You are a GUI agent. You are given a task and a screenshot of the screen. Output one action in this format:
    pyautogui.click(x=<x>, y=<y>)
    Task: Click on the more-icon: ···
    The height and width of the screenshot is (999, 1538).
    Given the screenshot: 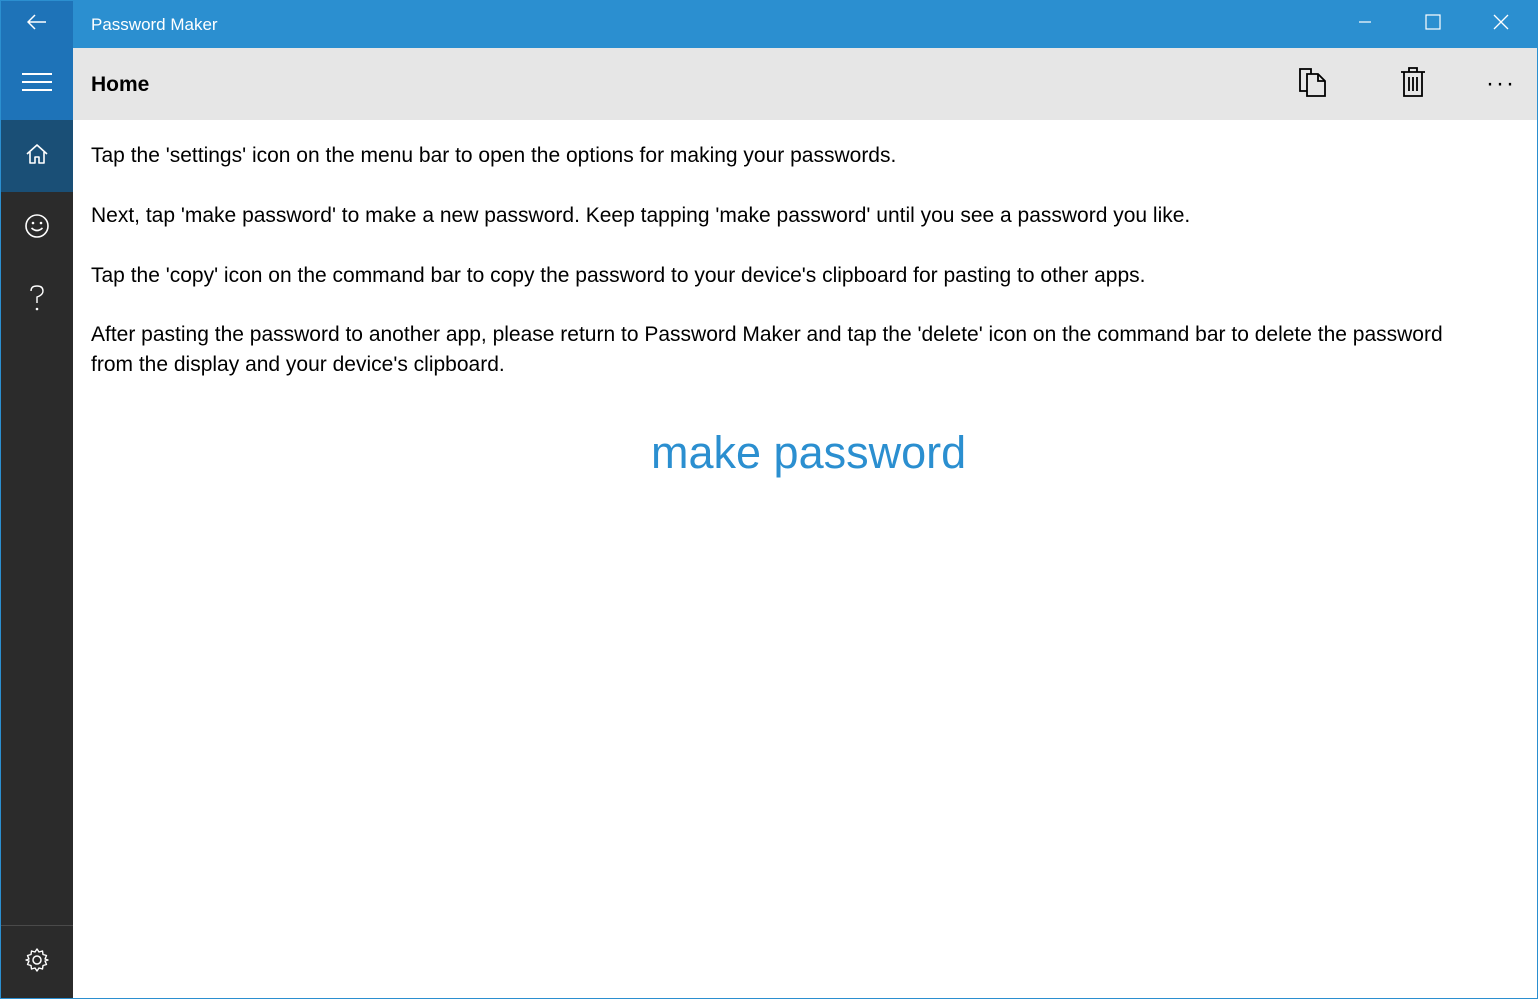 What is the action you would take?
    pyautogui.click(x=1501, y=83)
    